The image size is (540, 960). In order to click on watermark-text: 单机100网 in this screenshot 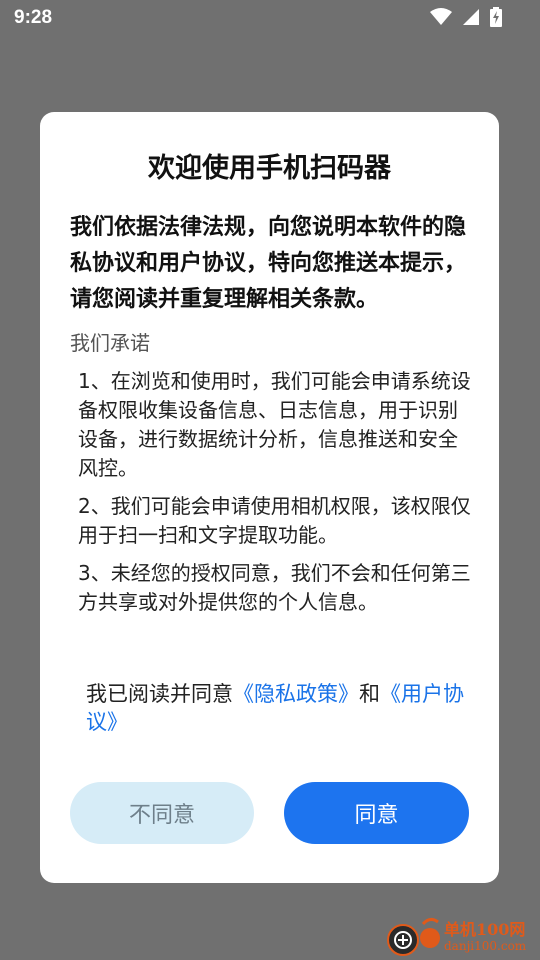, I will do `click(485, 929)`.